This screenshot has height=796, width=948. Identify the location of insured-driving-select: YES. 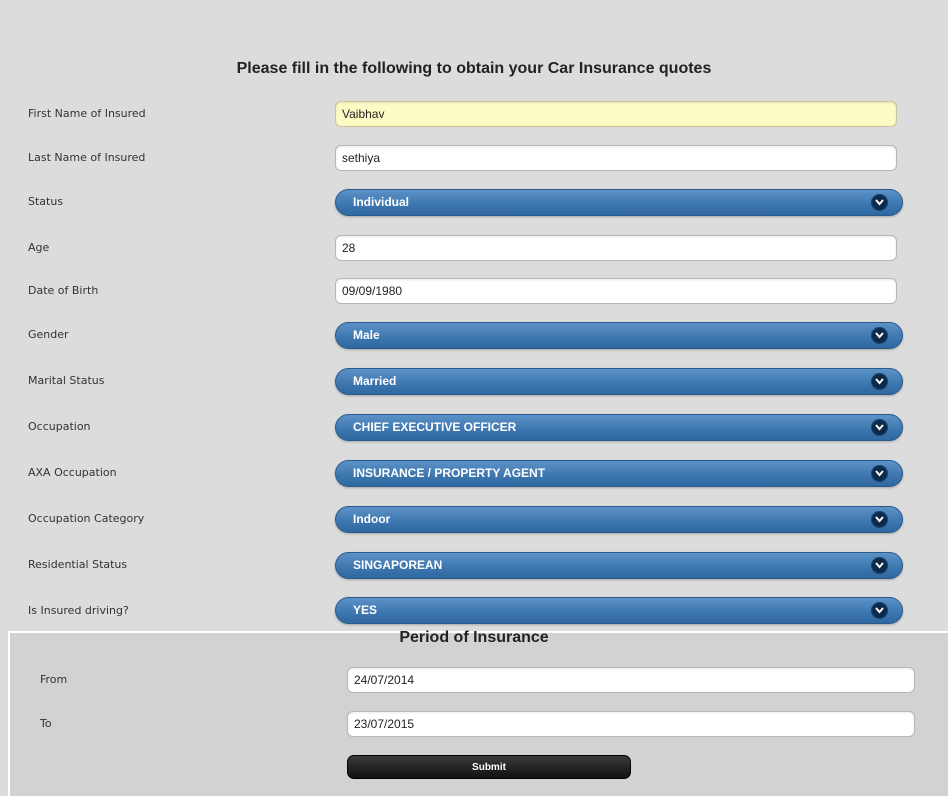
(619, 610).